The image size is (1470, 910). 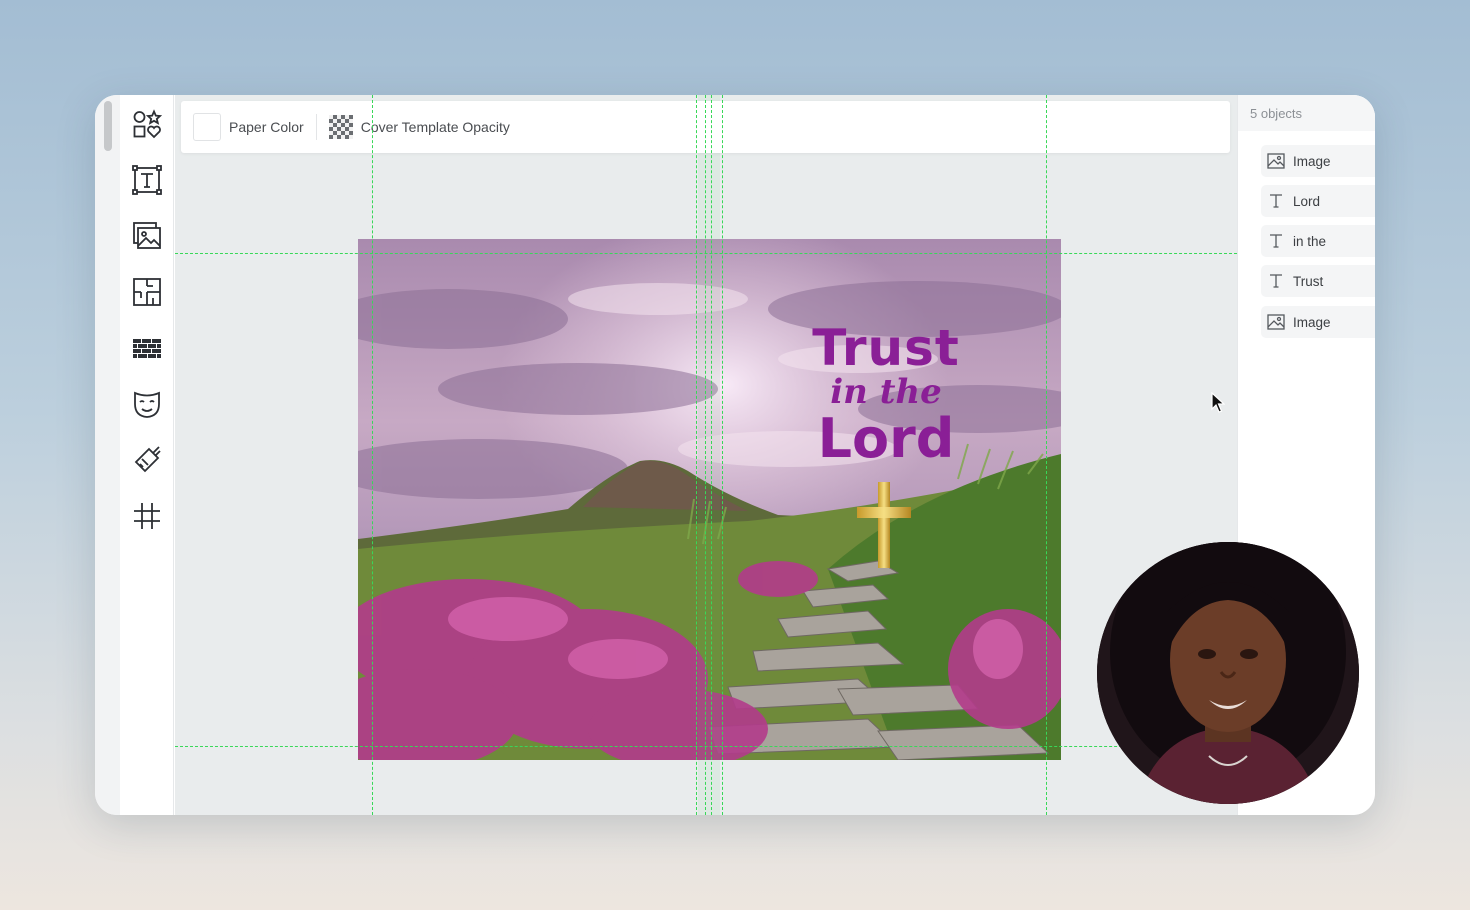 I want to click on grid-tool-icon, so click(x=147, y=516).